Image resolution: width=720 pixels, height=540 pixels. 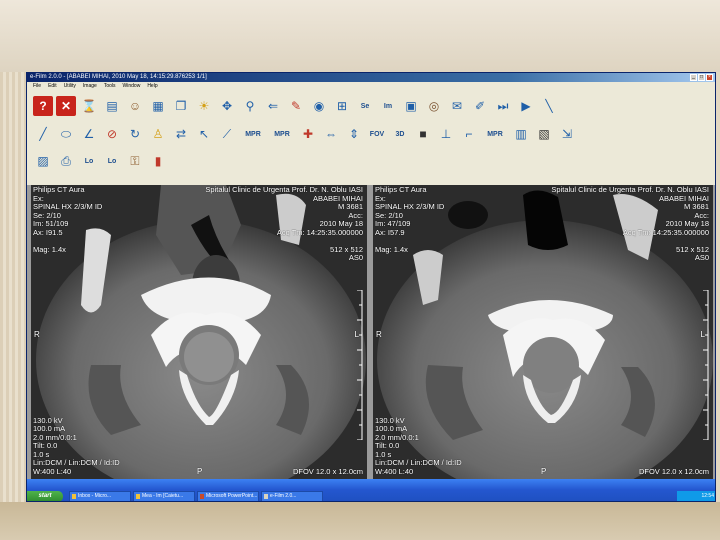 I want to click on angle-icon: ∠, so click(x=89, y=134).